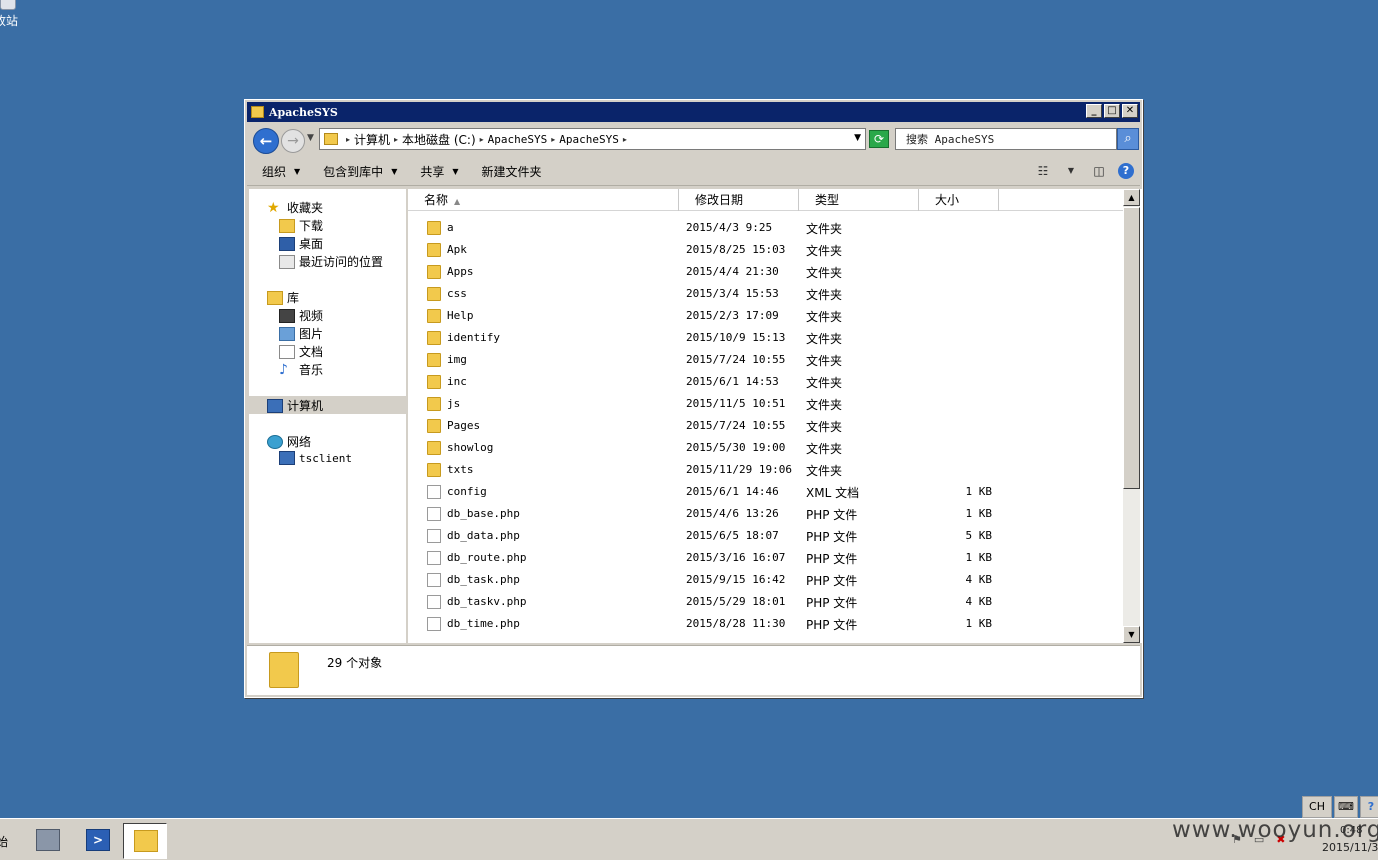 The image size is (1378, 860). Describe the element at coordinates (1099, 171) in the screenshot. I see `preview-pane-icon: ◫` at that location.